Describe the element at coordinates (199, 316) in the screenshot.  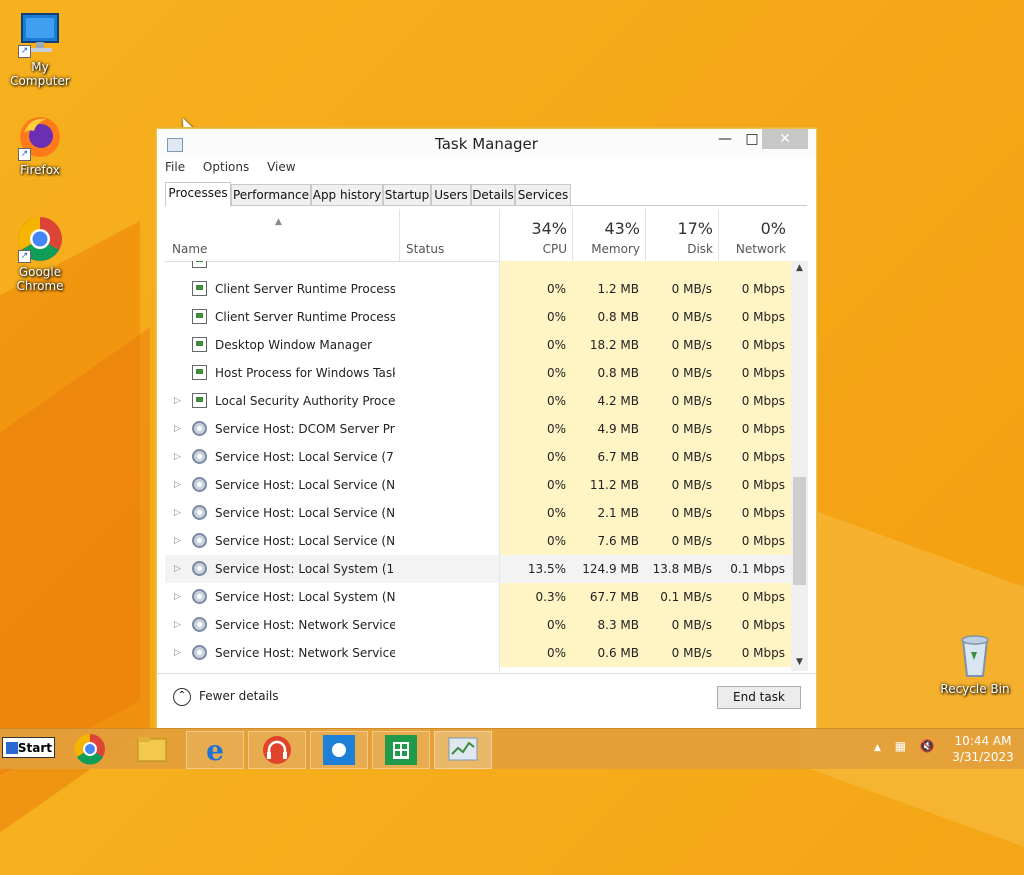
I see `window-icon` at that location.